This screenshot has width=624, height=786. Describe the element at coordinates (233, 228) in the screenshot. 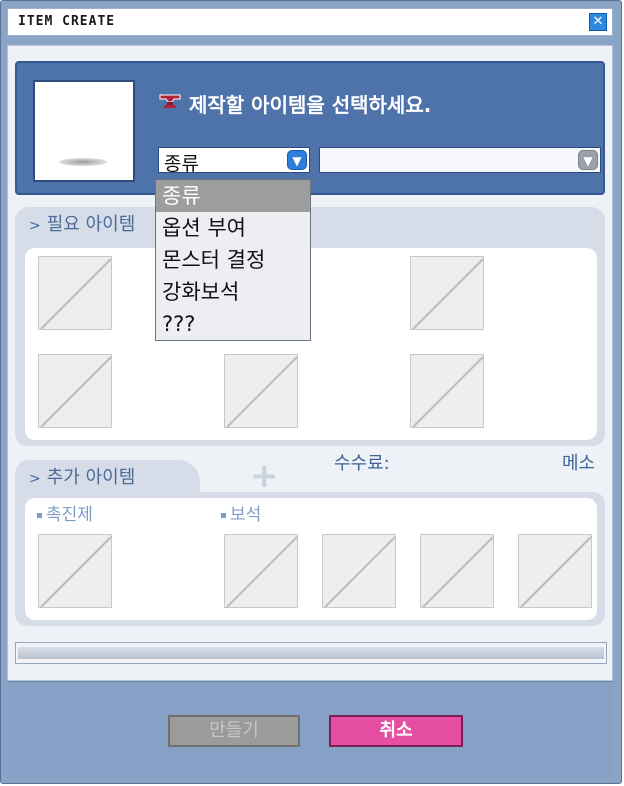

I see `dropdown-option: 옵션 부여` at that location.